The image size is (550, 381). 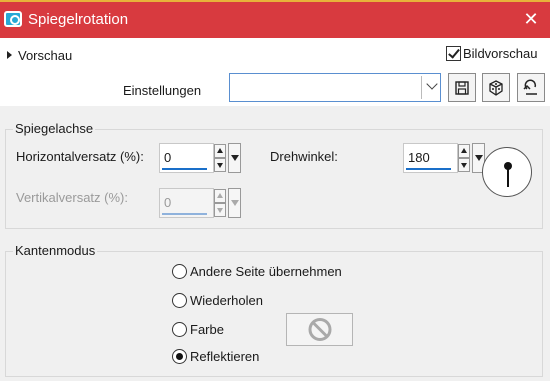 What do you see at coordinates (275, 19) in the screenshot?
I see `title-bar: Spiegelrotation ✕` at bounding box center [275, 19].